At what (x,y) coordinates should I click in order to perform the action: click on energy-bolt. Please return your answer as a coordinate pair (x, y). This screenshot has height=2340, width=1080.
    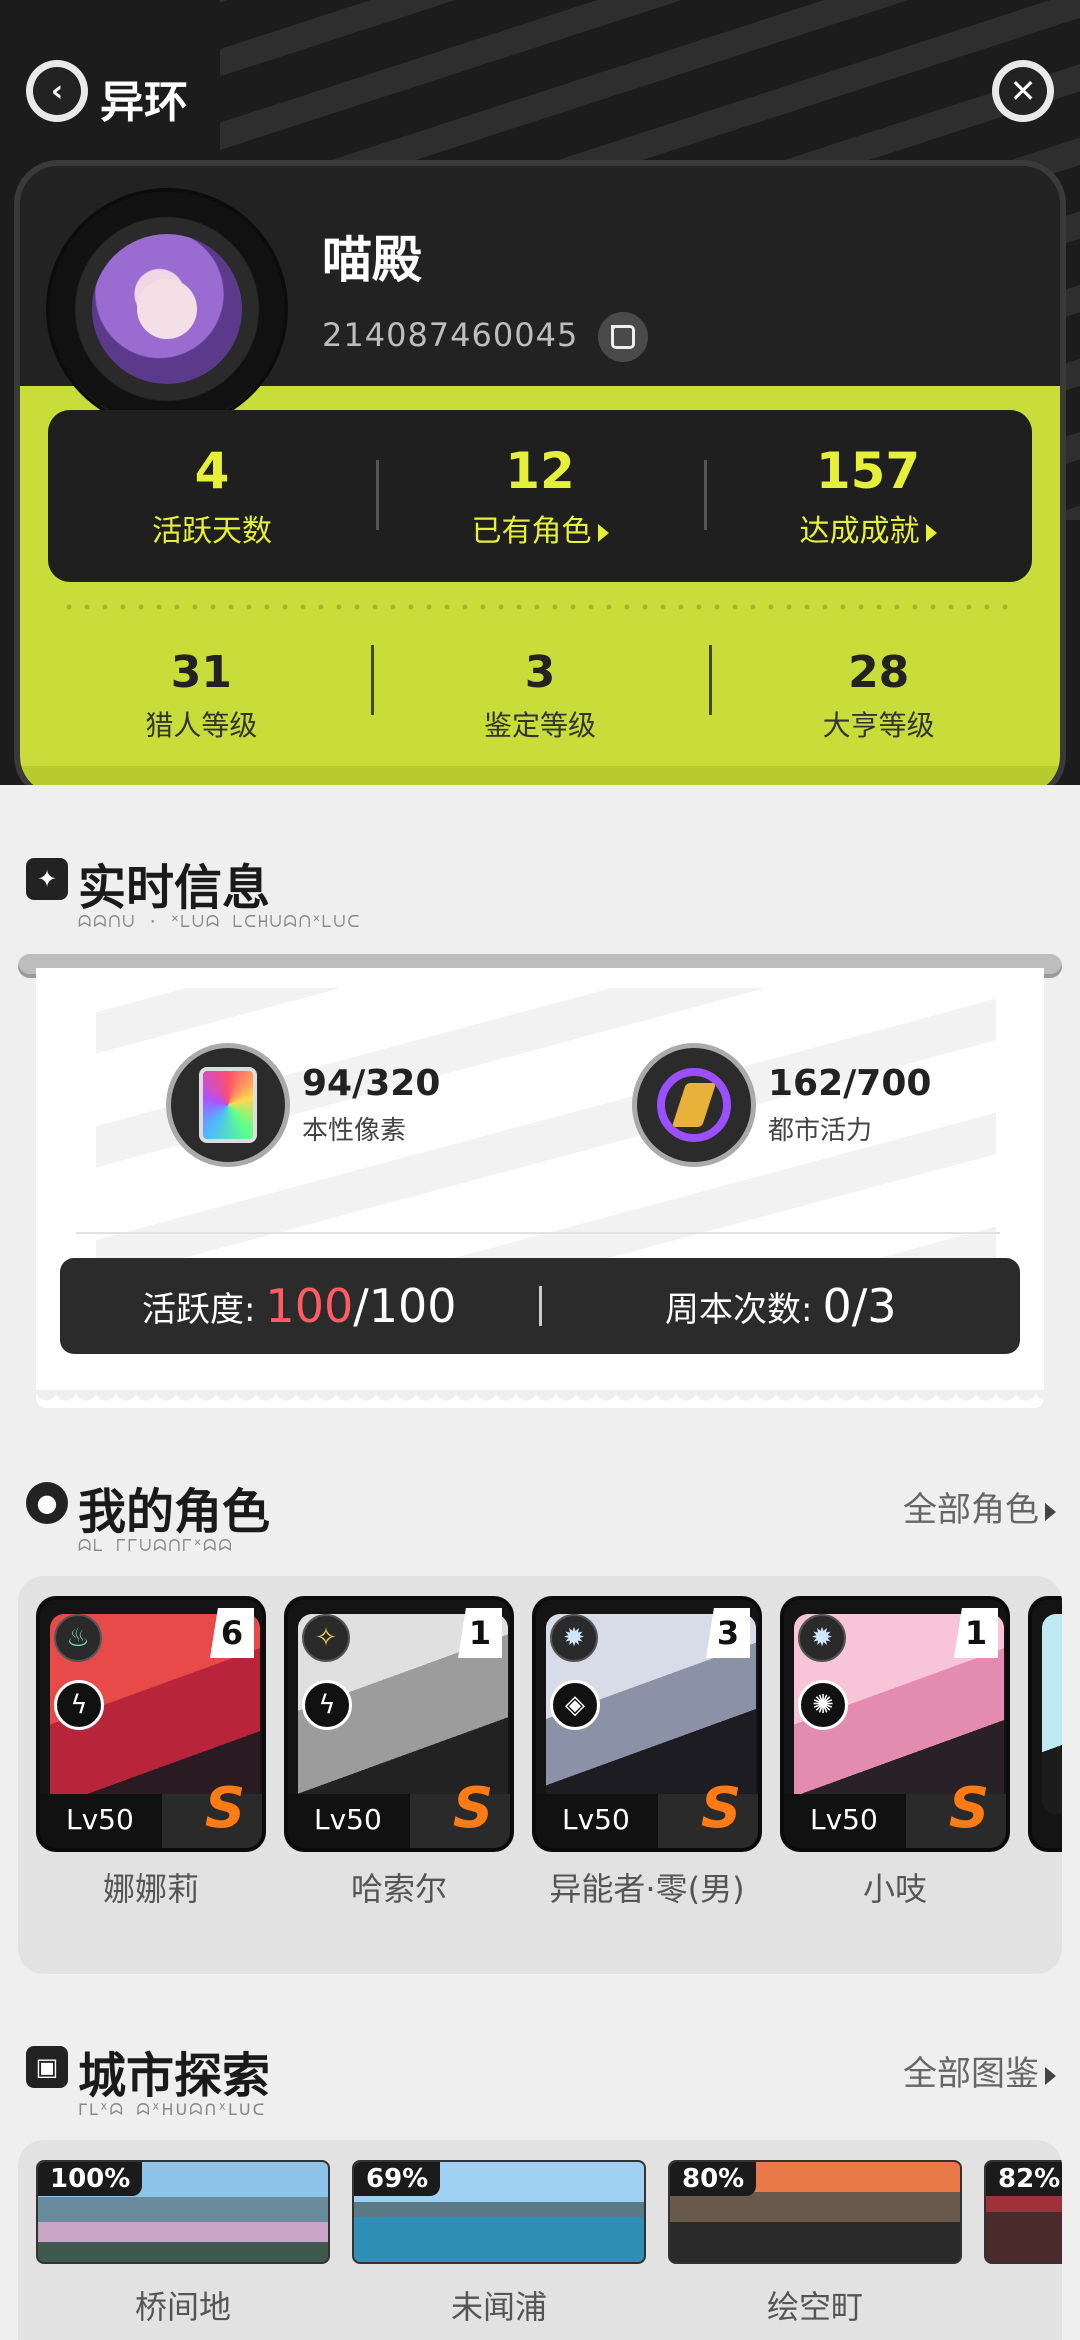
    Looking at the image, I should click on (694, 1105).